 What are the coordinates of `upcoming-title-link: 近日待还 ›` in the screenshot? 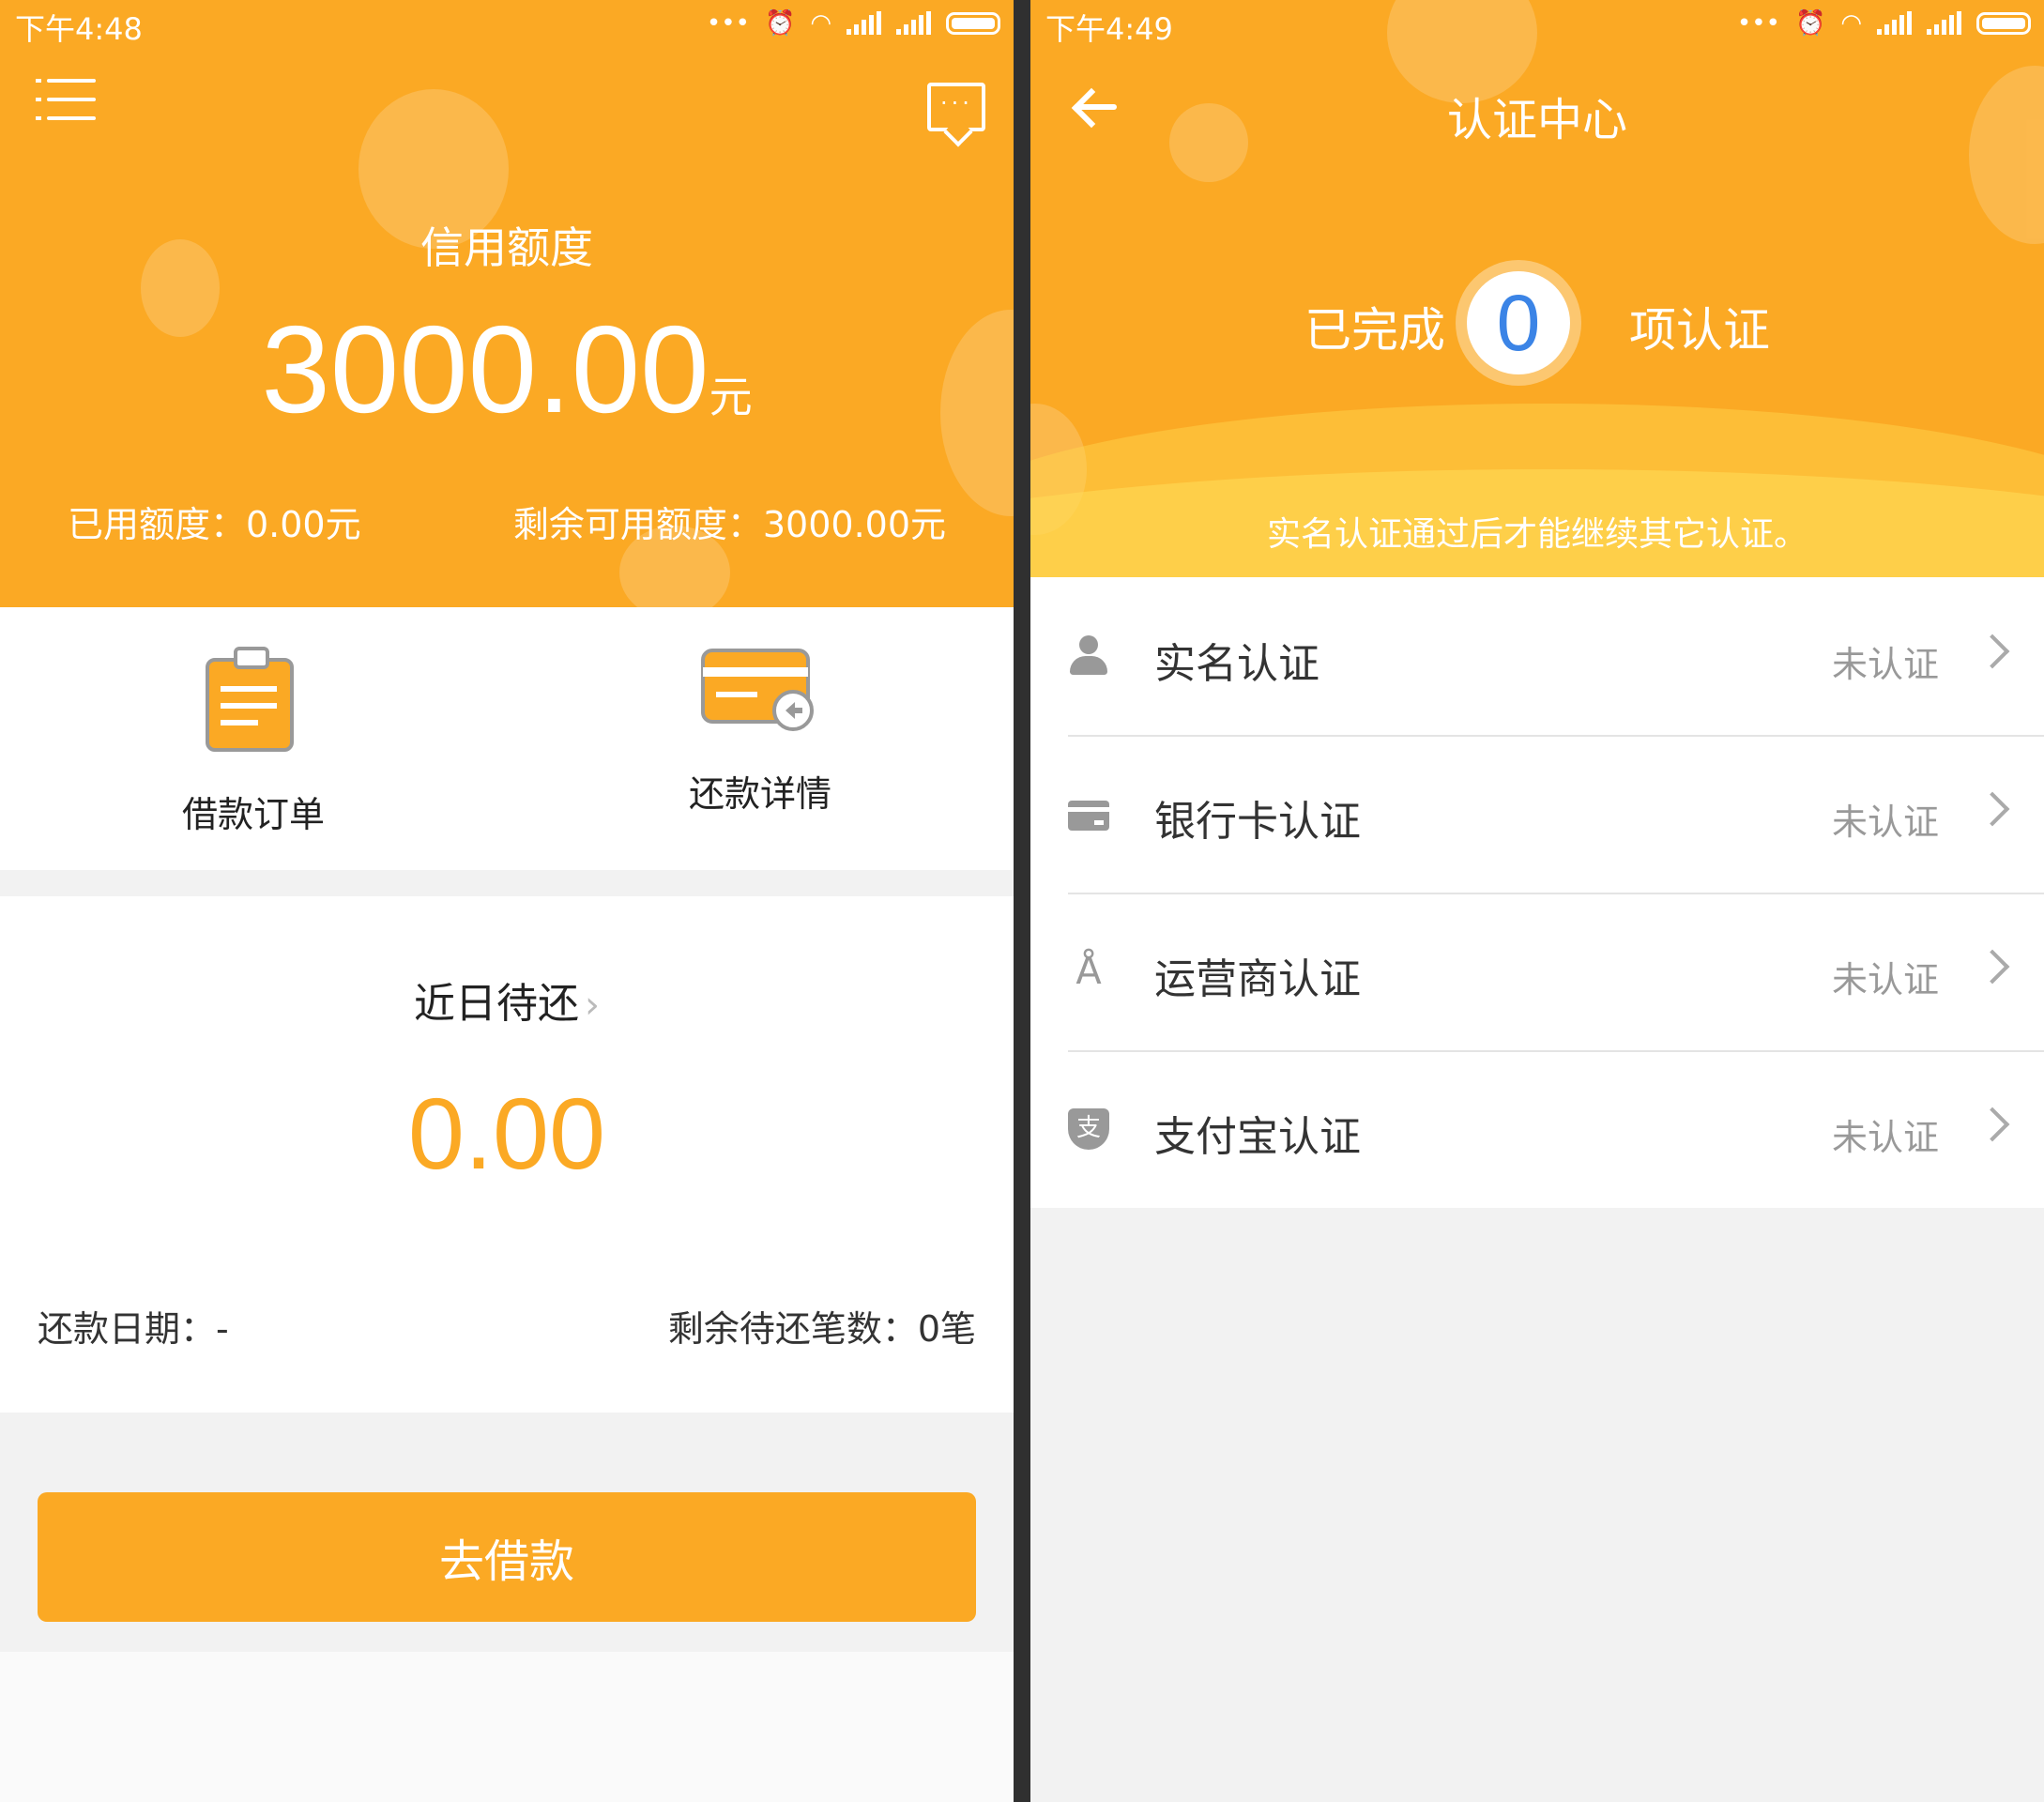 It's located at (507, 1000).